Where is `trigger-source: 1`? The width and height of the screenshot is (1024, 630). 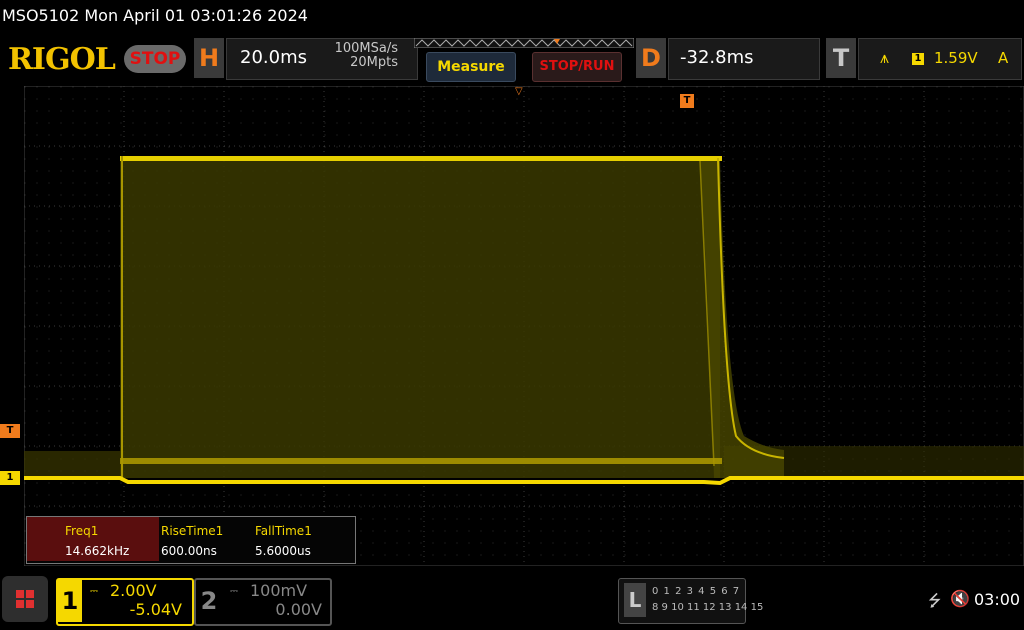
trigger-source: 1 is located at coordinates (918, 59).